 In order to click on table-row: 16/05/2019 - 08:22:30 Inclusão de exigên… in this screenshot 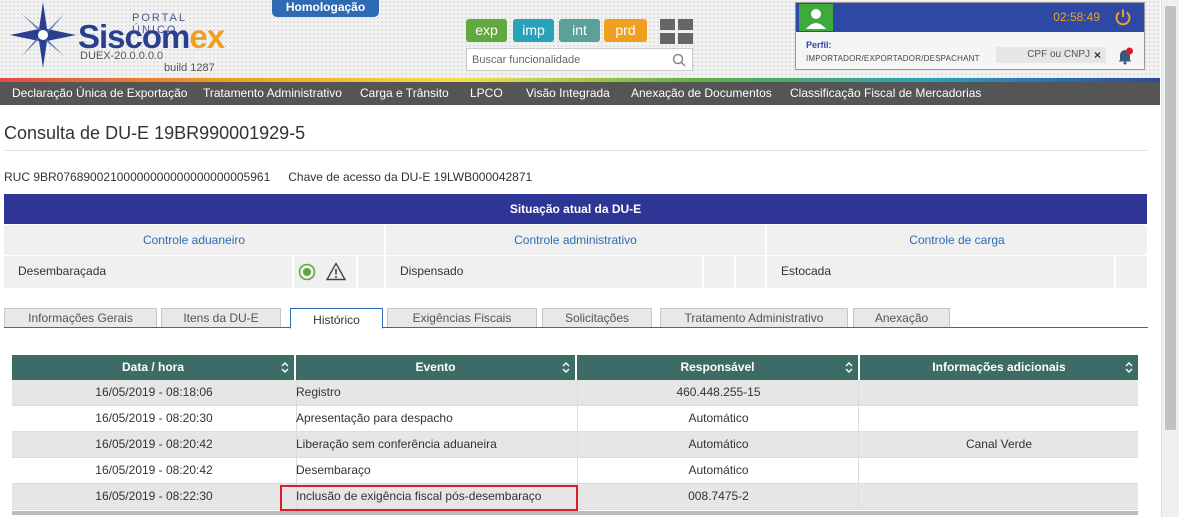, I will do `click(575, 497)`.